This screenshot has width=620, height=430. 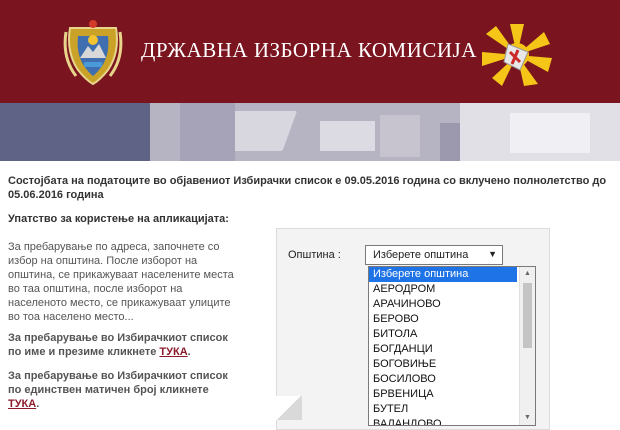 I want to click on caret-down-icon: ▼, so click(x=492, y=254).